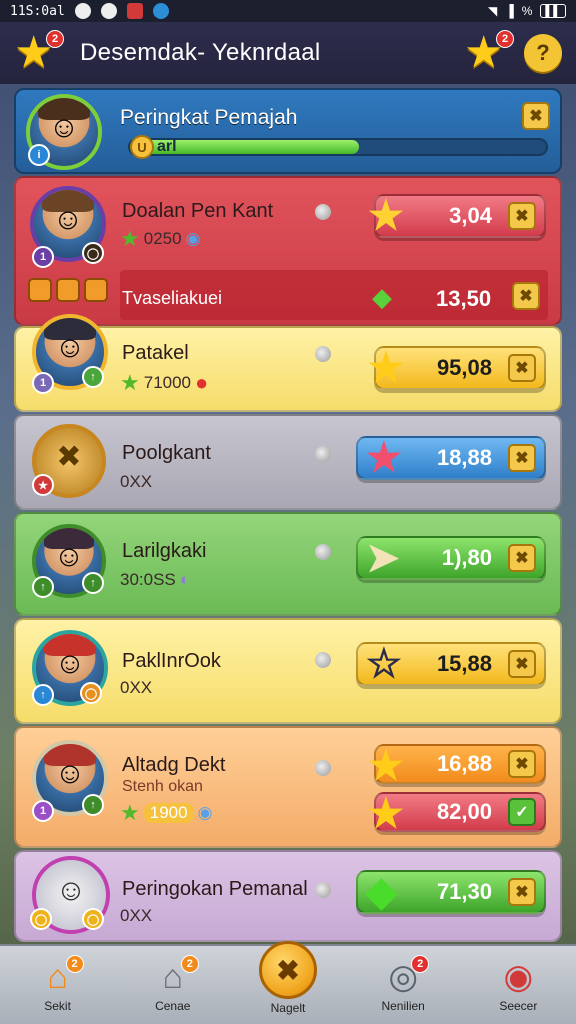 The width and height of the screenshot is (576, 1024). What do you see at coordinates (338, 147) in the screenshot?
I see `xp-bar: Uarl` at bounding box center [338, 147].